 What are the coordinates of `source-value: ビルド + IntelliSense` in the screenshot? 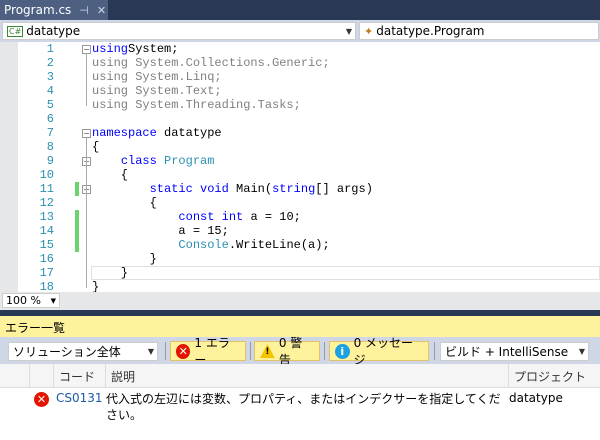 It's located at (507, 352).